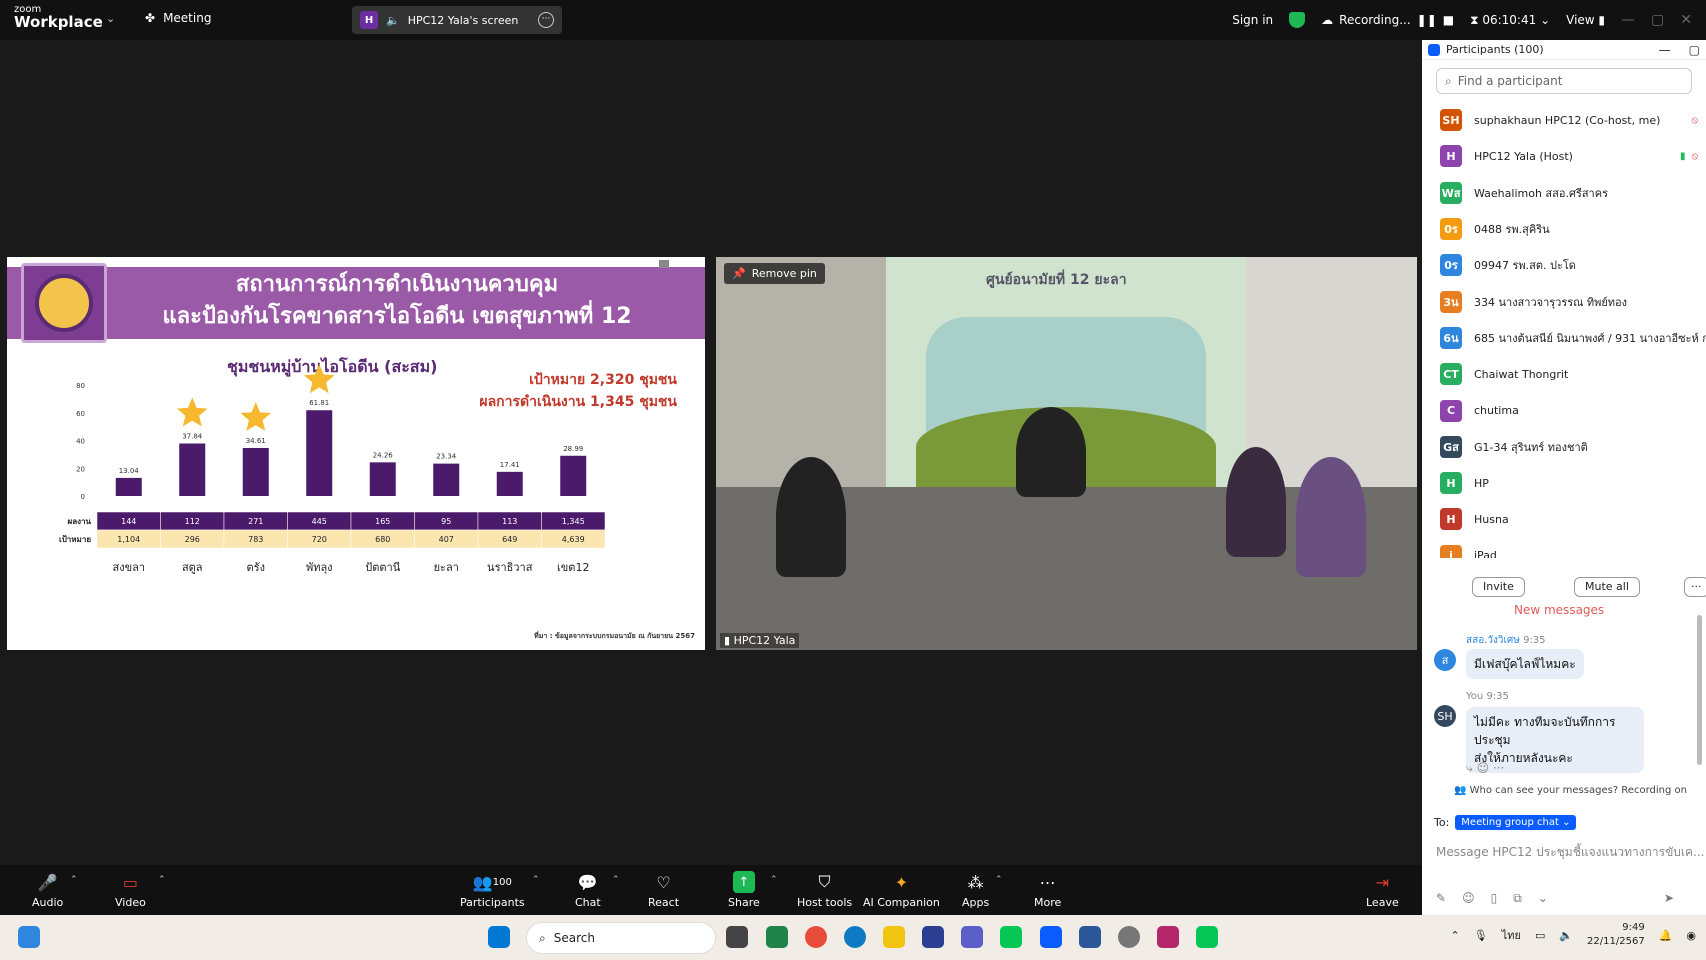 This screenshot has width=1706, height=960. Describe the element at coordinates (1564, 120) in the screenshot. I see `participant-row: SH suphakhaun HPC12 (Co-host, me) ⦸` at that location.